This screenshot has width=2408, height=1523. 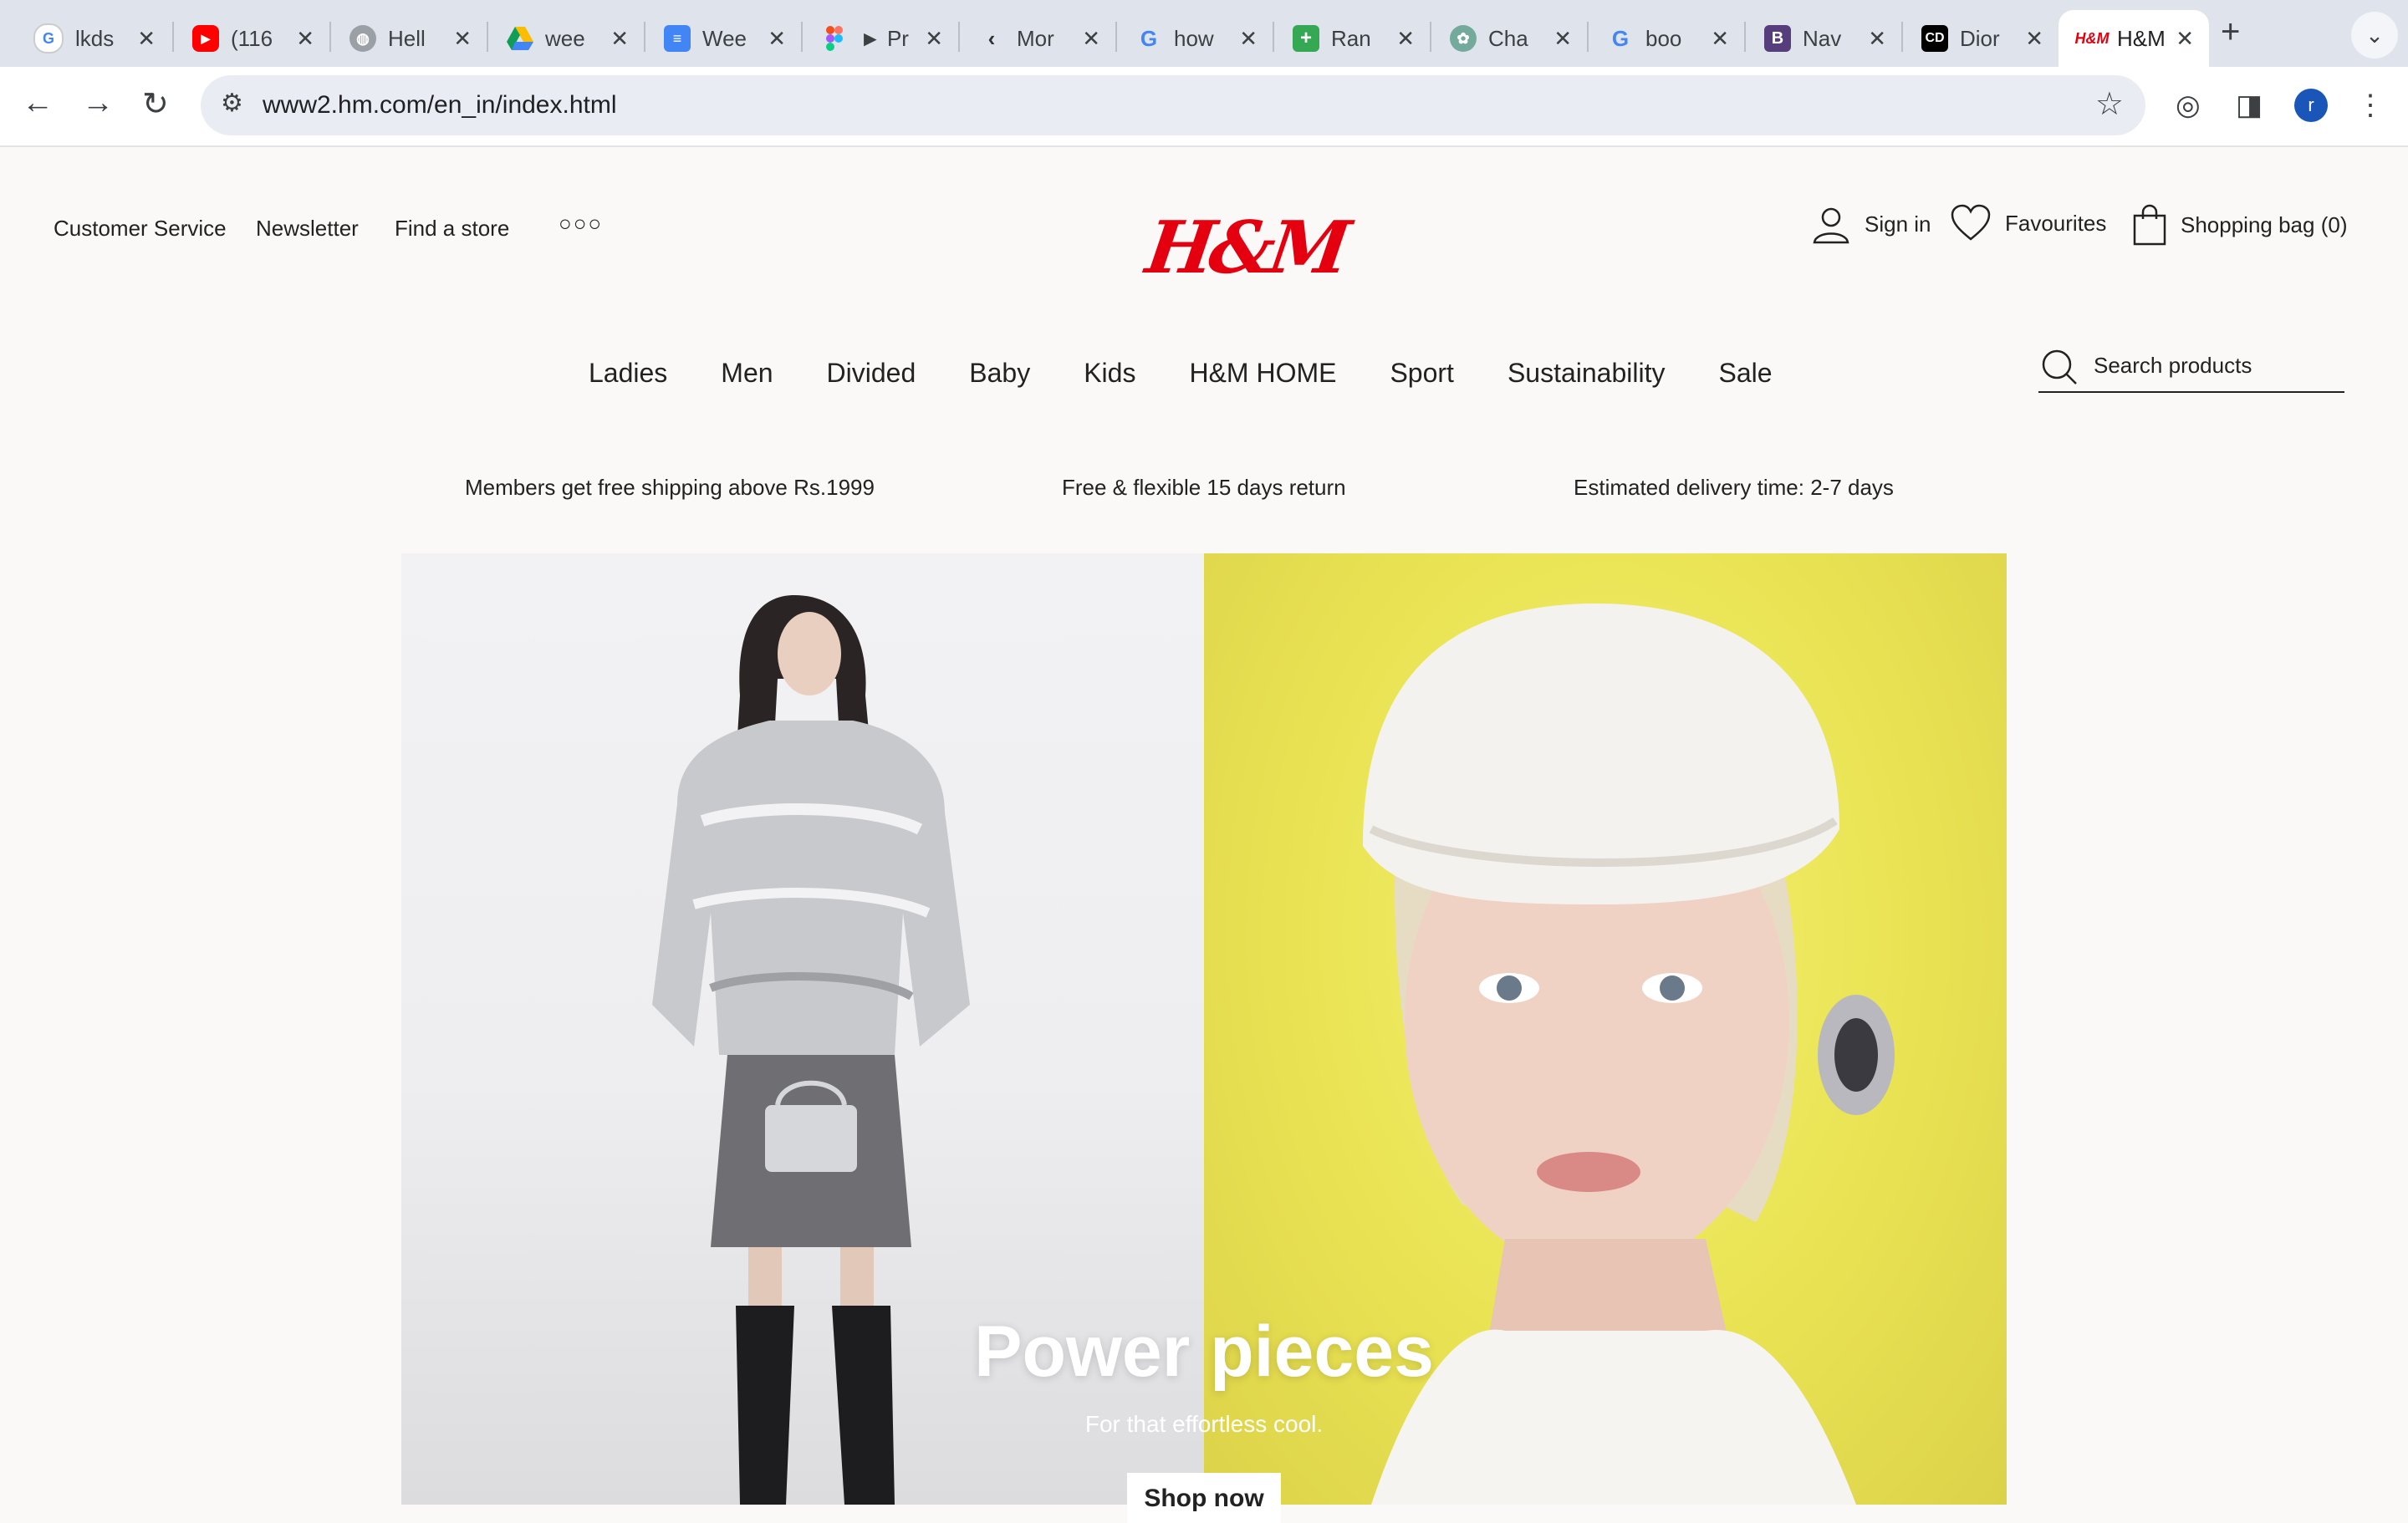 I want to click on tab-title: wee, so click(x=565, y=38).